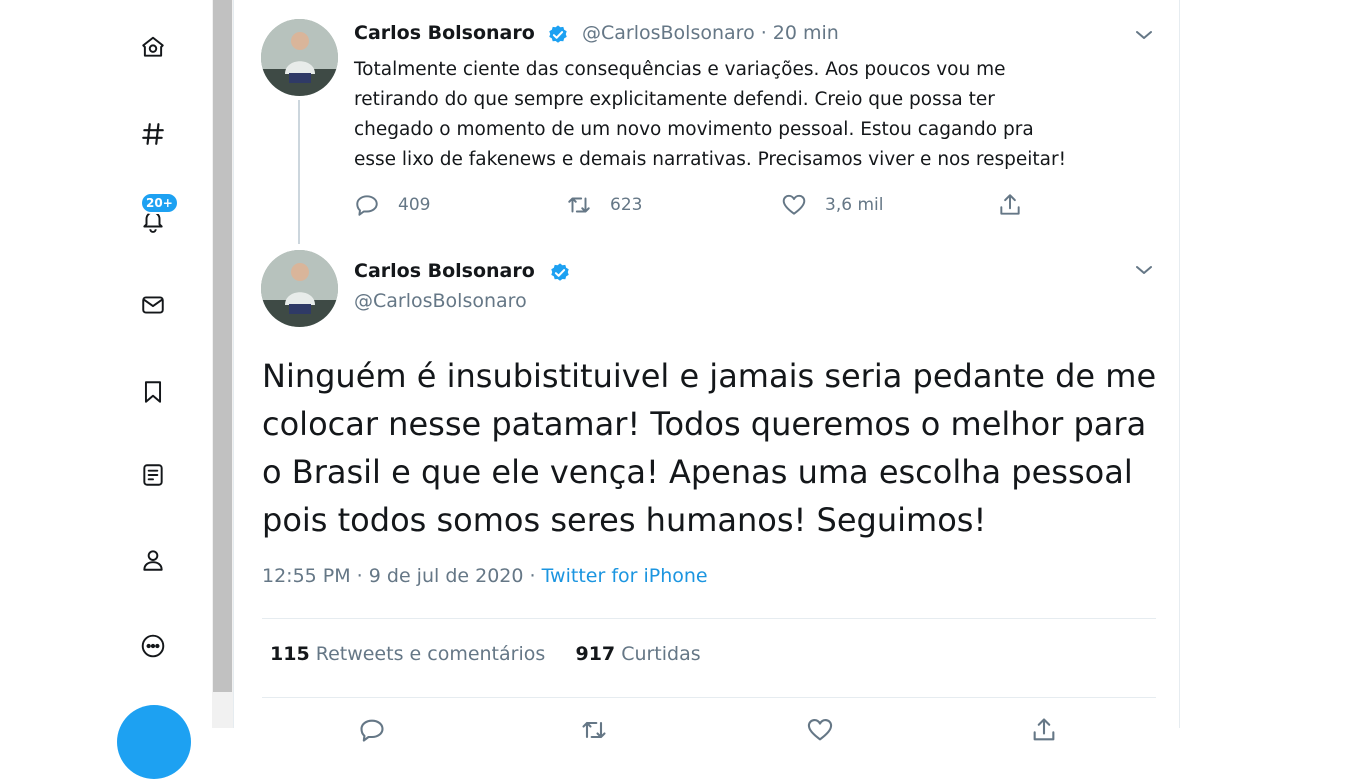 The image size is (1366, 779). I want to click on retweets-count: 115, so click(290, 654).